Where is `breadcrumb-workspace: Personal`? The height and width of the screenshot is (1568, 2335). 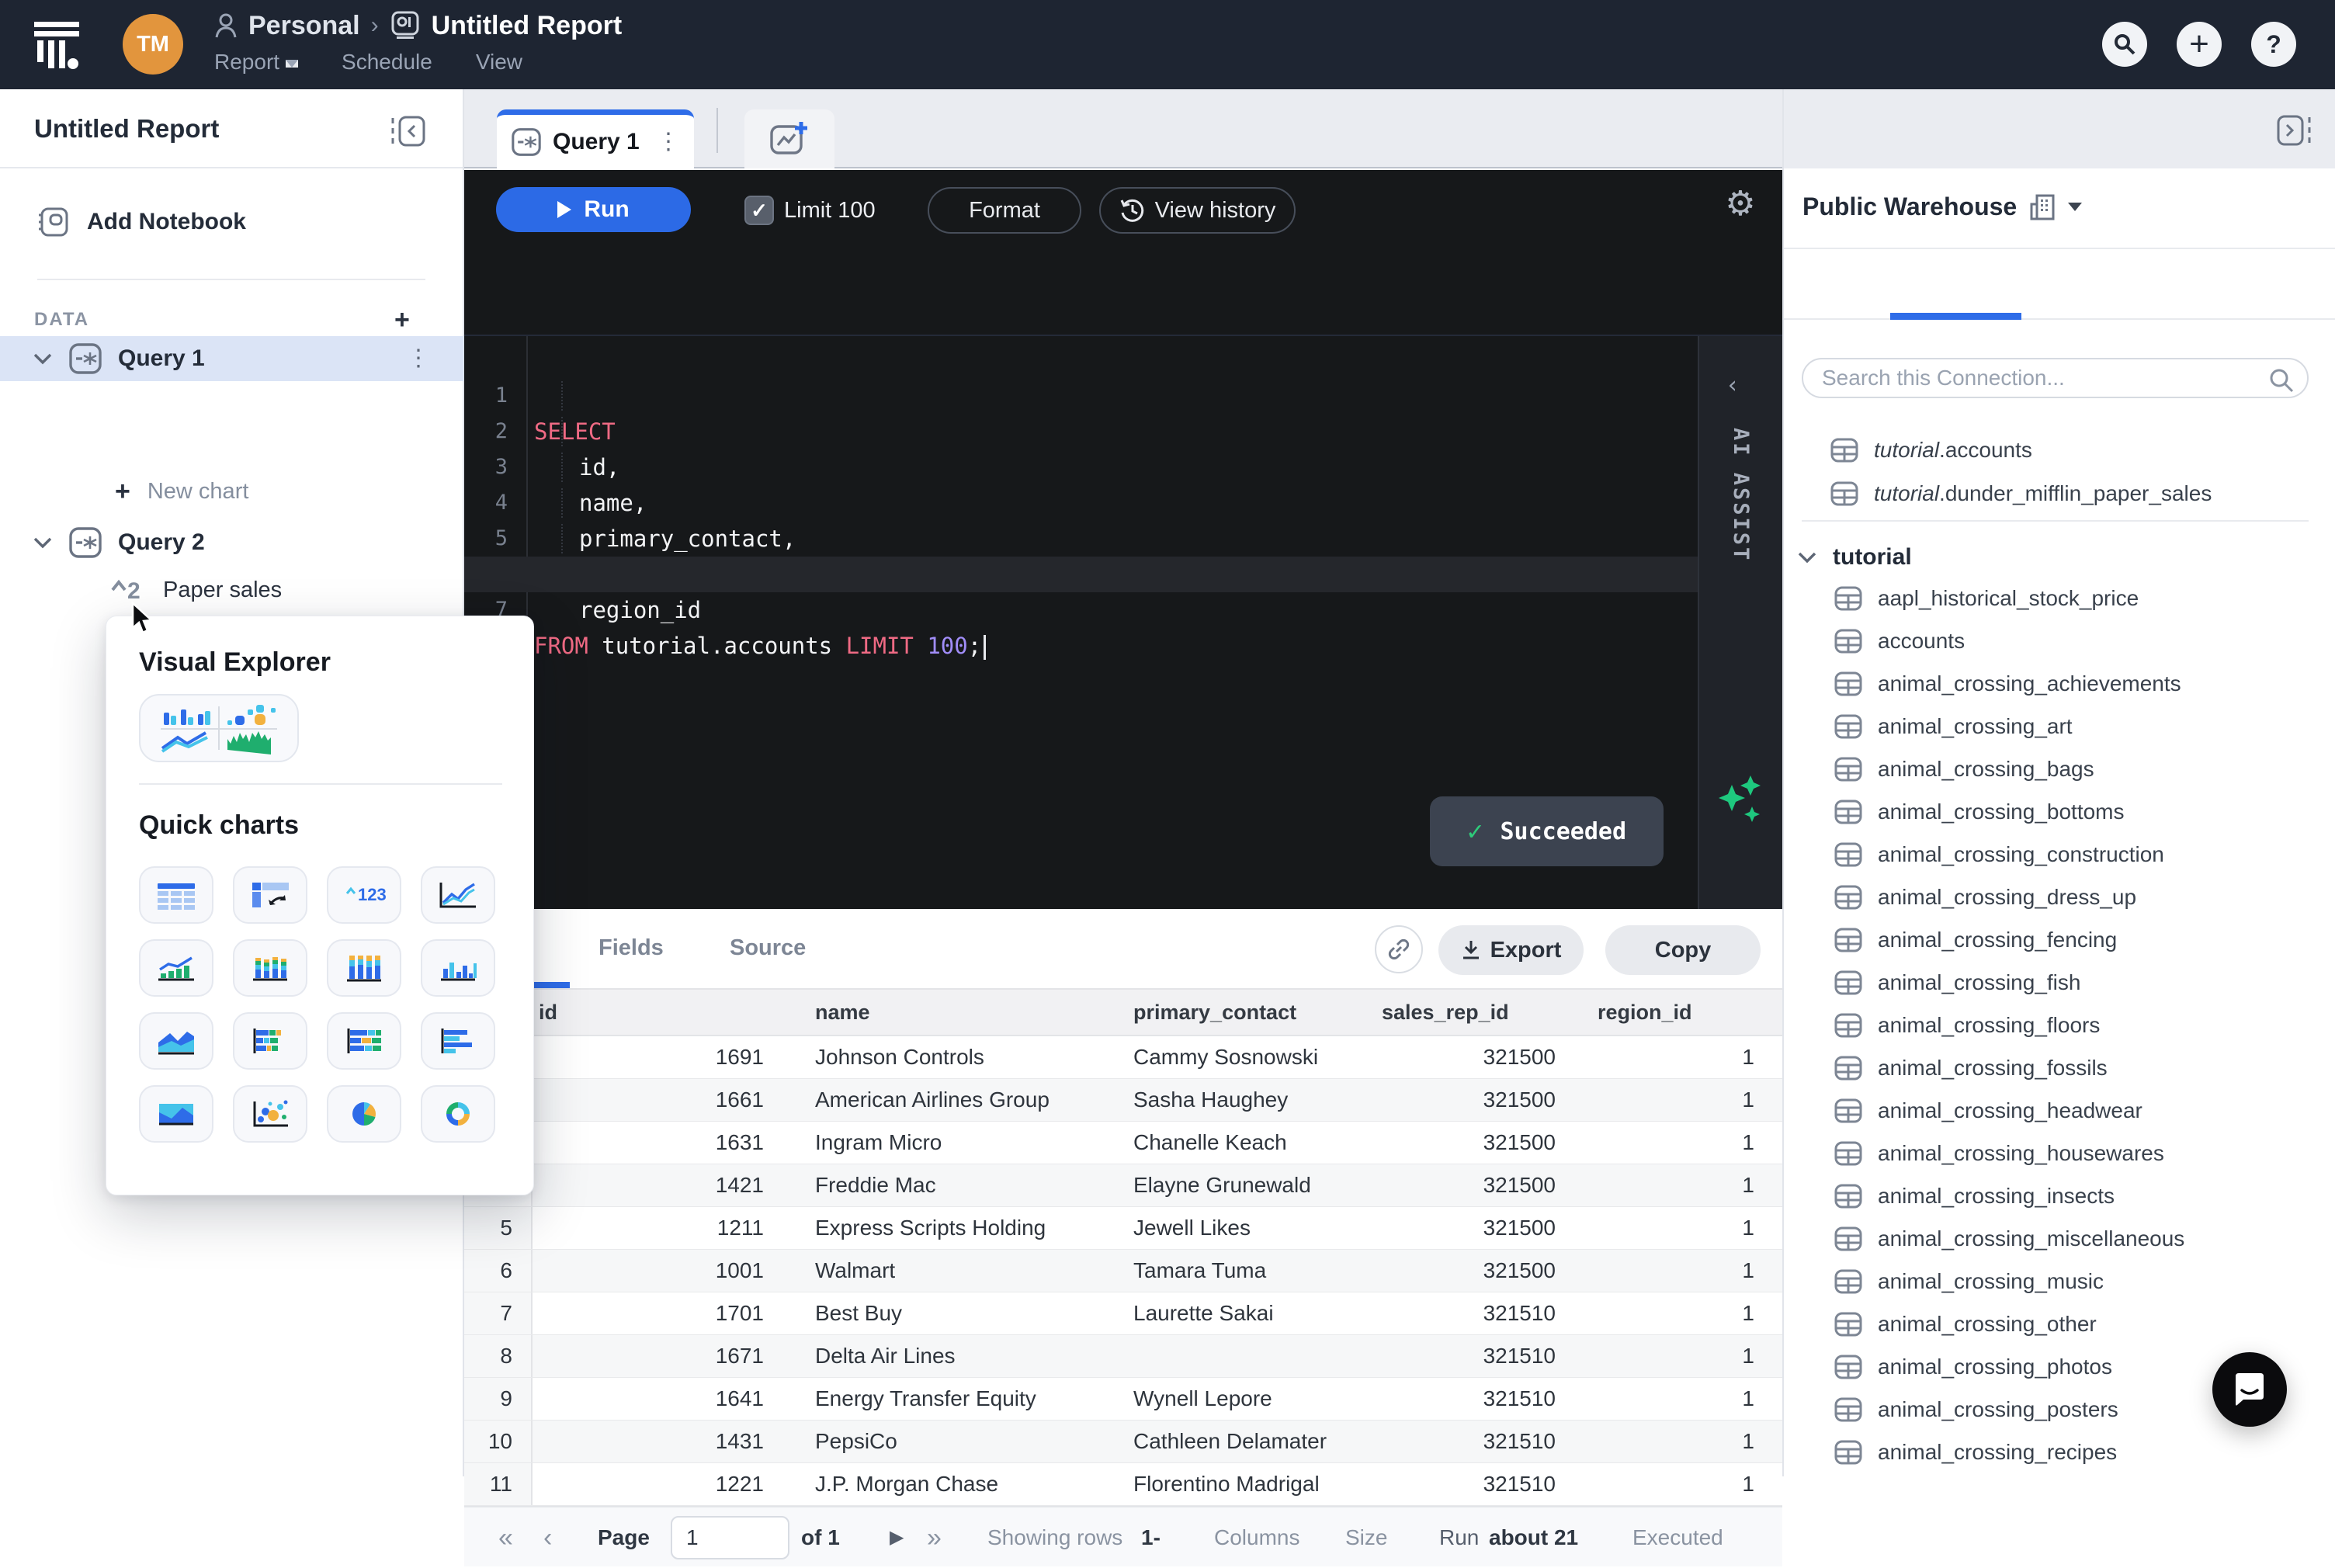 breadcrumb-workspace: Personal is located at coordinates (304, 26).